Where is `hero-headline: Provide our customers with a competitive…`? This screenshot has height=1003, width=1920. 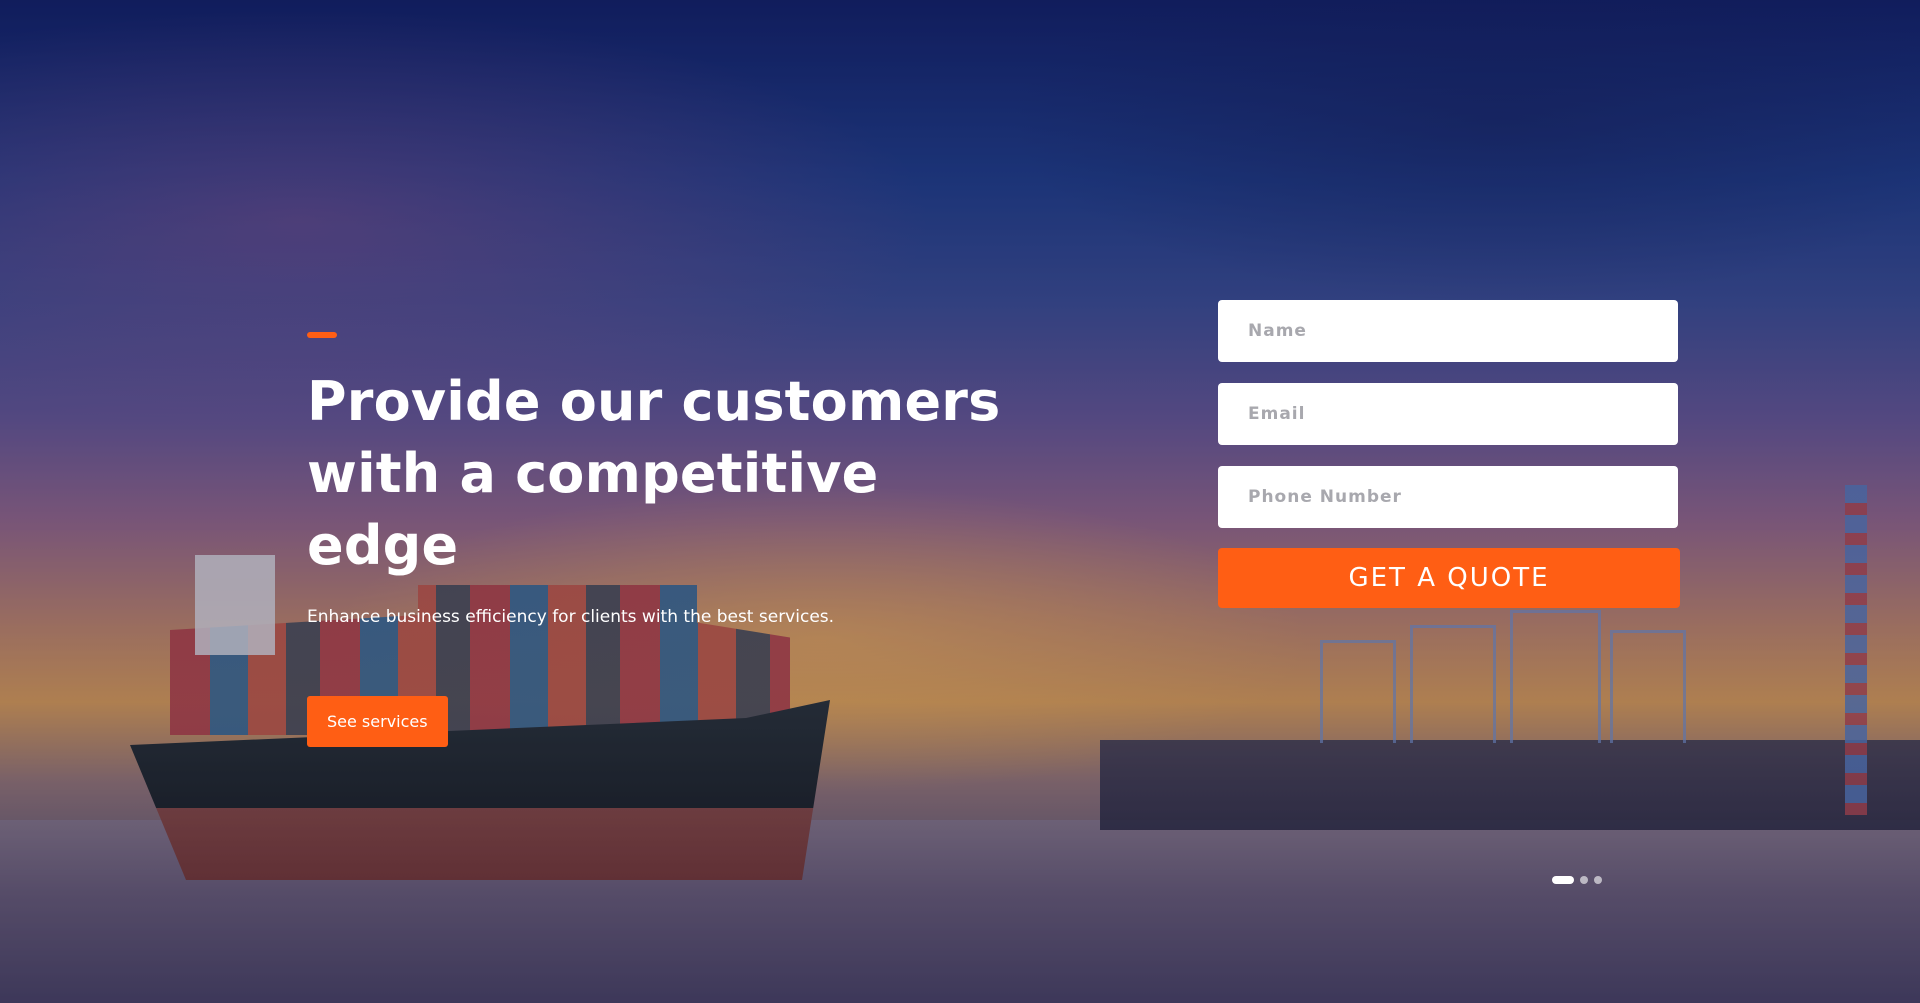 hero-headline: Provide our customers with a competitive… is located at coordinates (657, 474).